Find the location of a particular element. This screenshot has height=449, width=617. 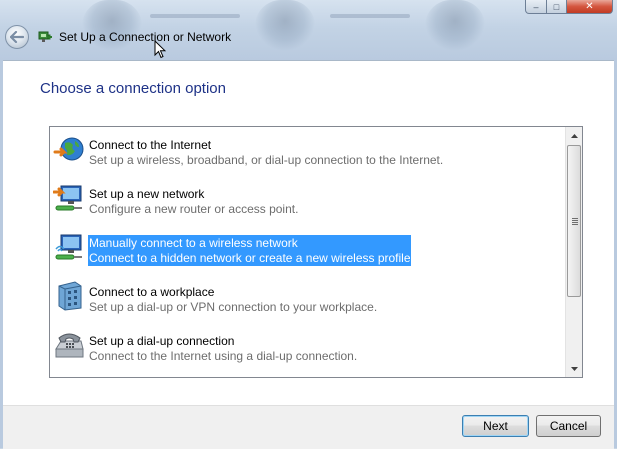

close-button: ✕ is located at coordinates (590, 7).